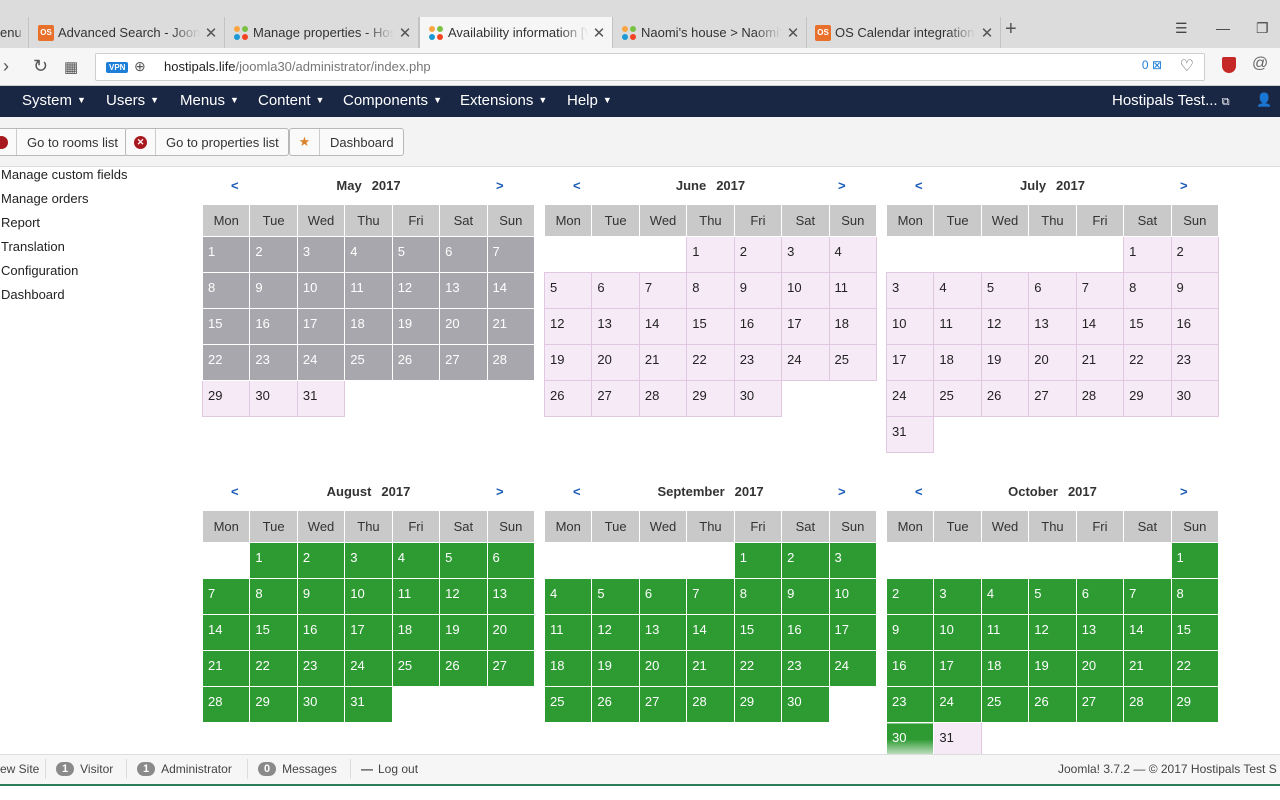  What do you see at coordinates (368, 326) in the screenshot?
I see `day-cell-past: 18` at bounding box center [368, 326].